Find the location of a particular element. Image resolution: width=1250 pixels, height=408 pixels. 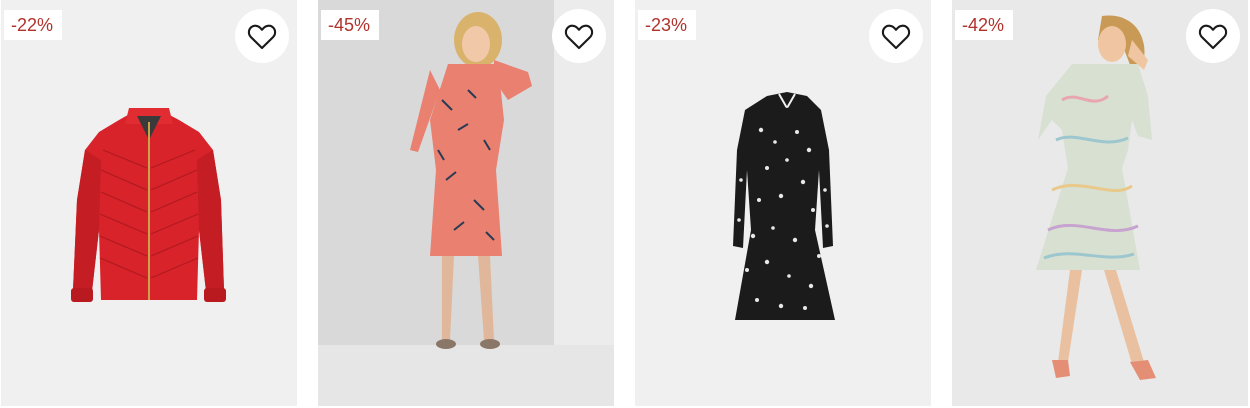

discount-badge: -23% is located at coordinates (667, 25).